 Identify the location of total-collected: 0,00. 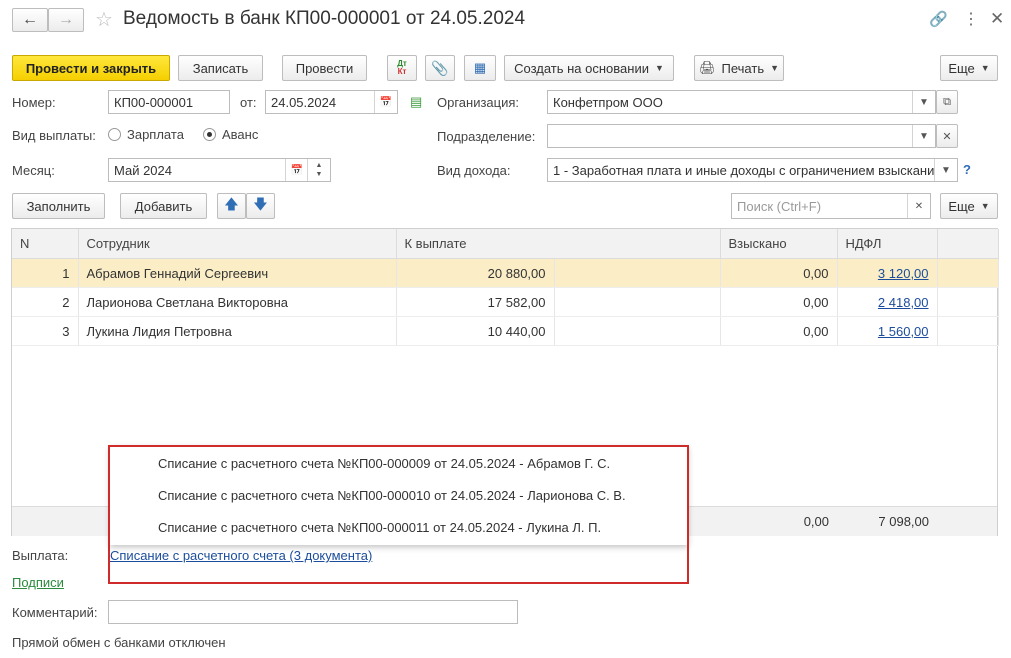
(816, 521).